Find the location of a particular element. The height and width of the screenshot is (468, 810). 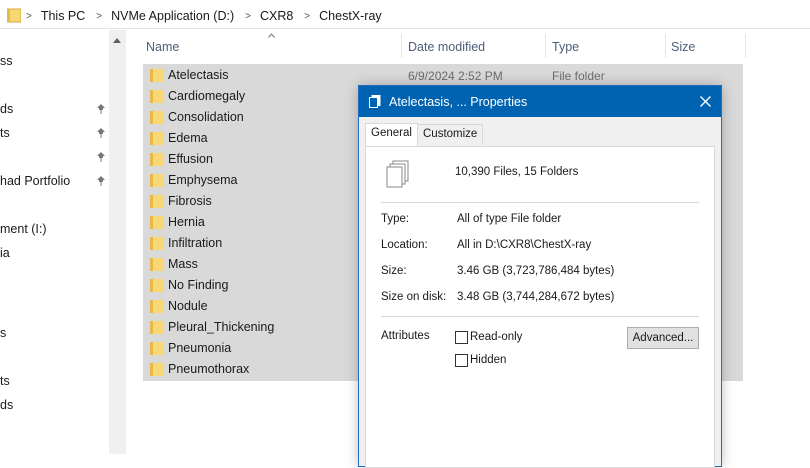

files-icon is located at coordinates (375, 101).